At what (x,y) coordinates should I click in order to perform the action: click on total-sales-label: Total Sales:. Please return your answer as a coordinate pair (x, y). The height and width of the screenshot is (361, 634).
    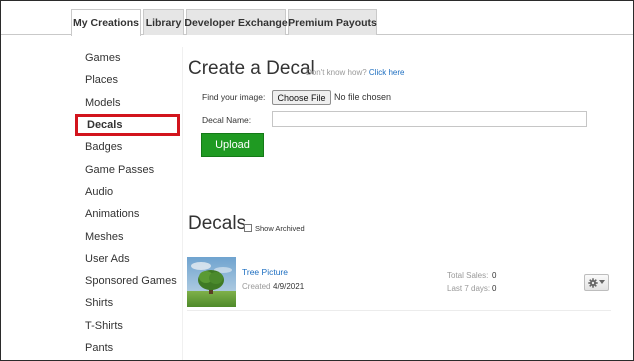
    Looking at the image, I should click on (468, 275).